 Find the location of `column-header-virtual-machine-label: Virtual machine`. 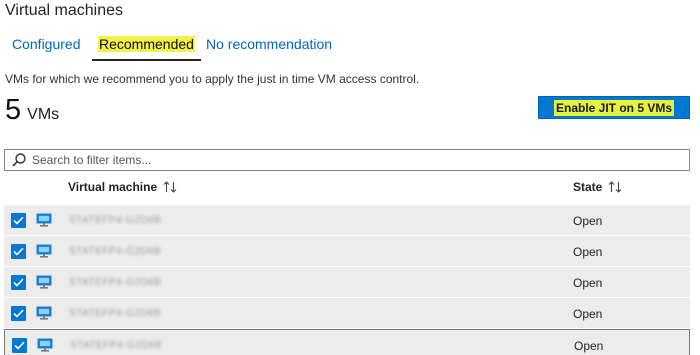

column-header-virtual-machine-label: Virtual machine is located at coordinates (113, 187).